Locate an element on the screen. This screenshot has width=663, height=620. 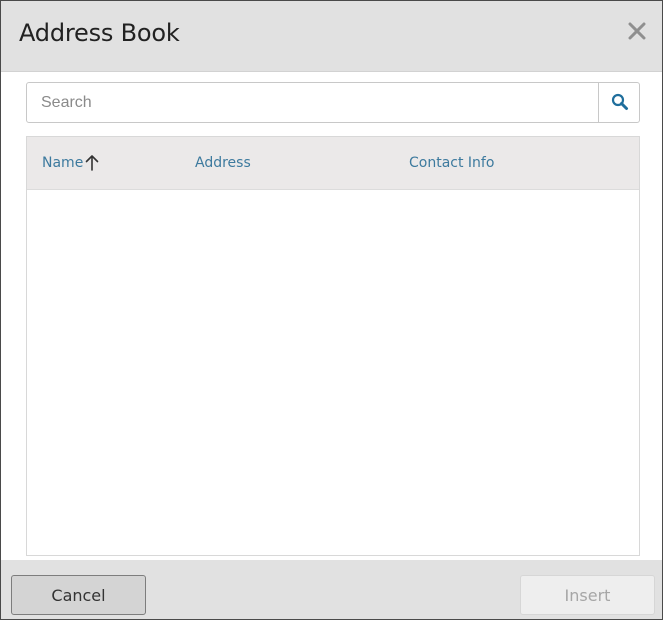
column-header-address: Address is located at coordinates (223, 163).